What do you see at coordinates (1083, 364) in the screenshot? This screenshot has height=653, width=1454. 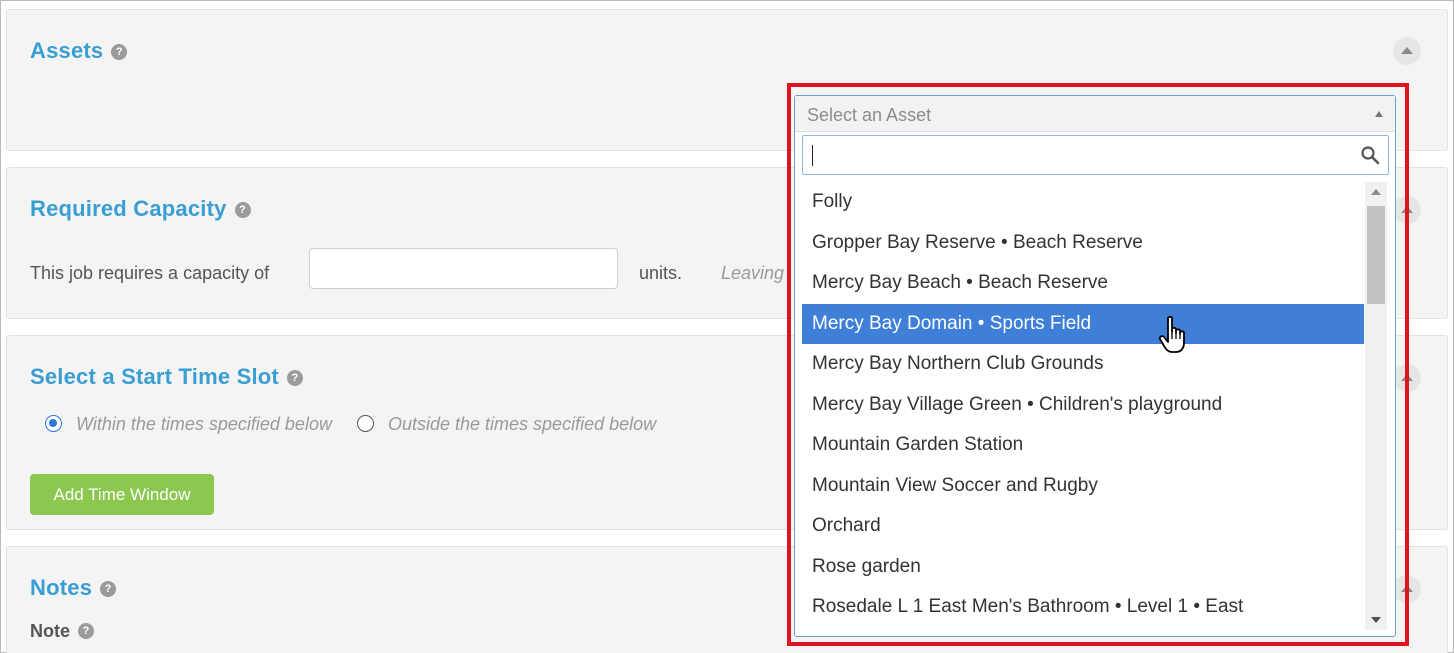 I see `asset-option: Mercy Bay Northern Club Grounds` at bounding box center [1083, 364].